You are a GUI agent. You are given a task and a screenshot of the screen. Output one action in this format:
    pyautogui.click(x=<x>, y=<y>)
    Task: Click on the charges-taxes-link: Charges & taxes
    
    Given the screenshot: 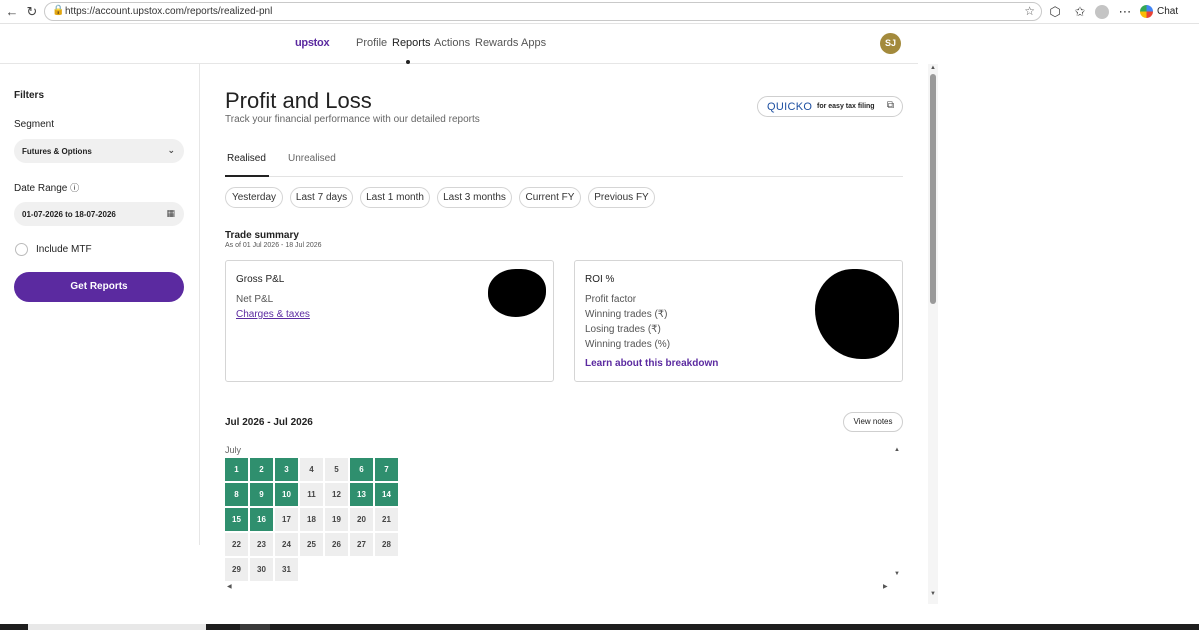 What is the action you would take?
    pyautogui.click(x=273, y=314)
    